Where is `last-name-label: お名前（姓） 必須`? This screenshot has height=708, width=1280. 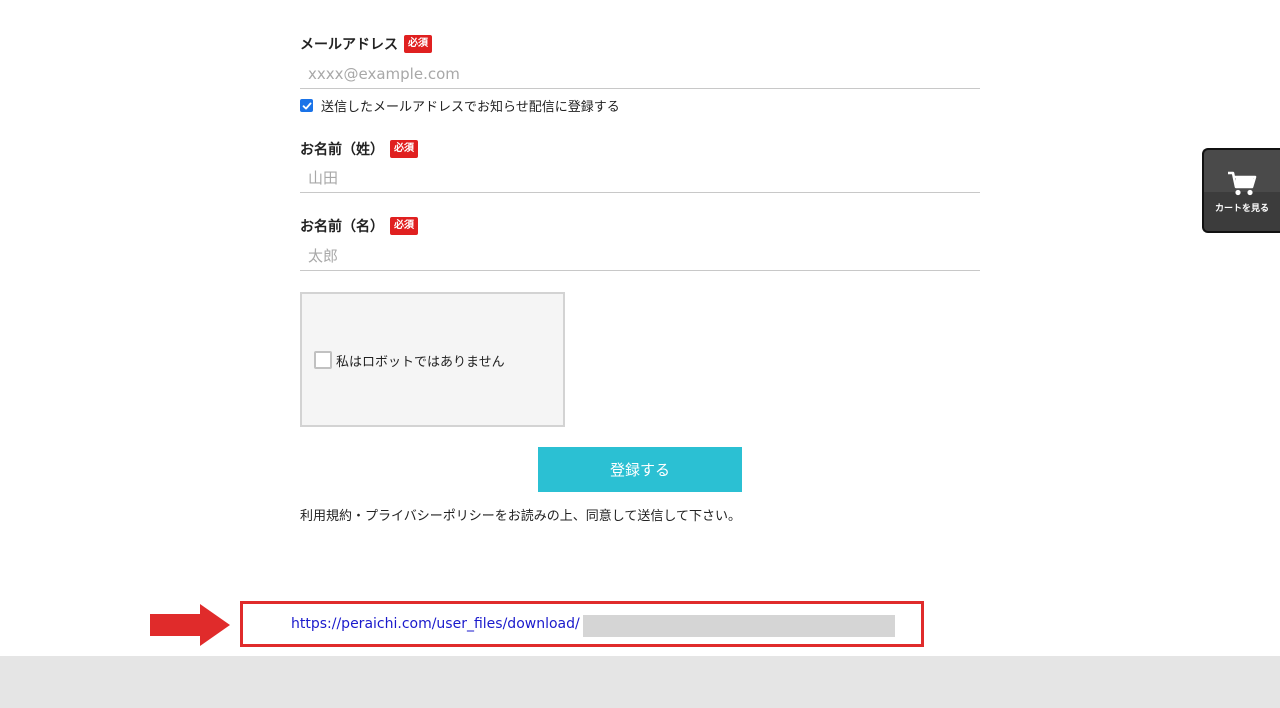
last-name-label: お名前（姓） 必須 is located at coordinates (359, 149).